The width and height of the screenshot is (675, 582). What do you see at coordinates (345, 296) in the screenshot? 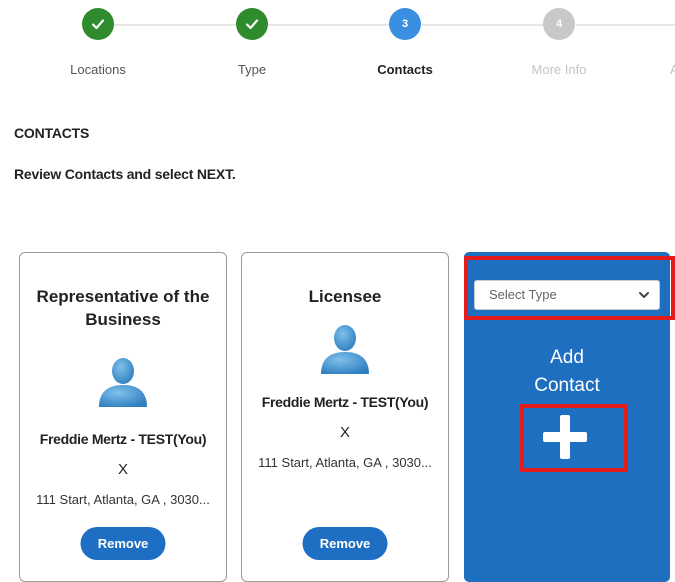
I see `contact-role: Licensee` at bounding box center [345, 296].